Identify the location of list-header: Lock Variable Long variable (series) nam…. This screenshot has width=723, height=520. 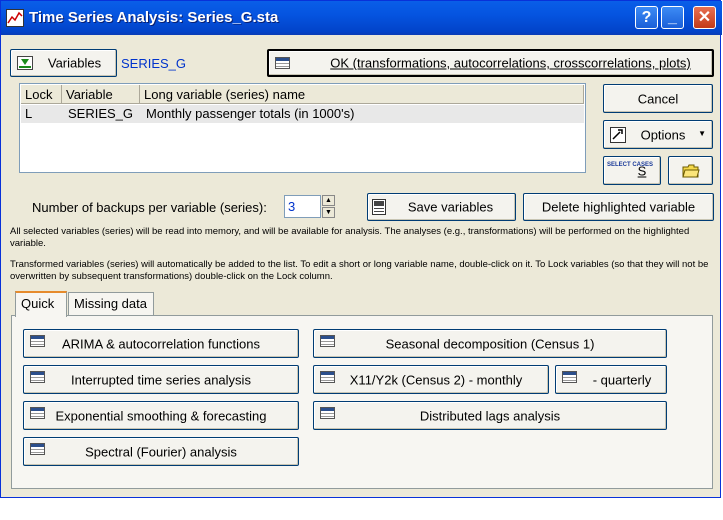
(302, 94).